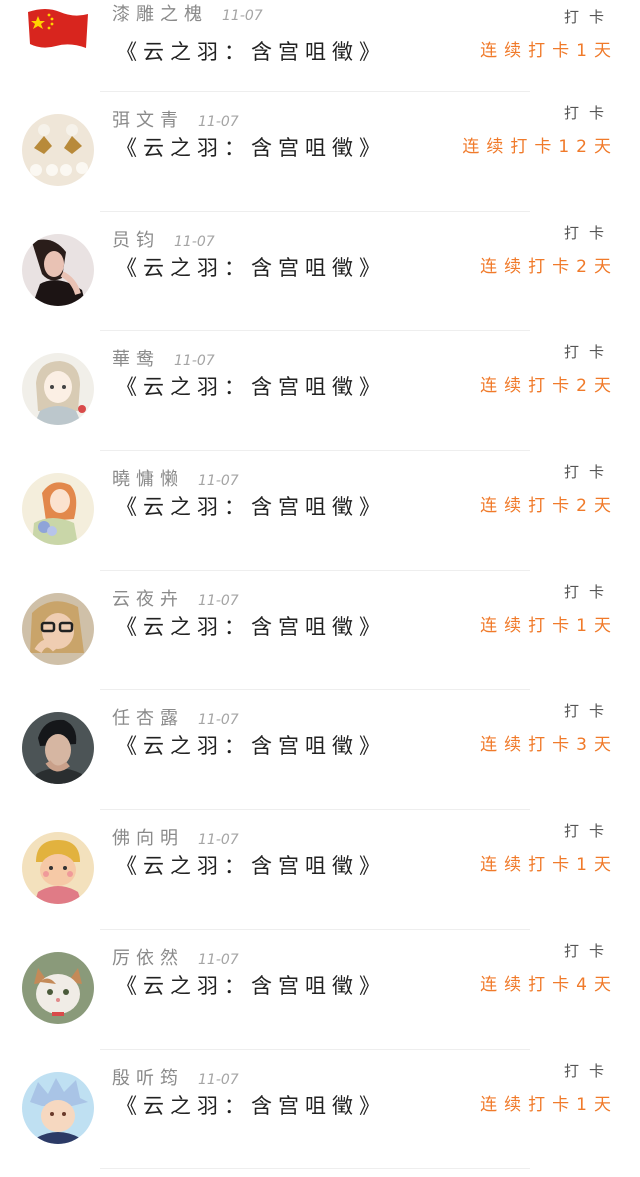 The image size is (640, 1177). What do you see at coordinates (58, 987) in the screenshot?
I see `cat-avatar` at bounding box center [58, 987].